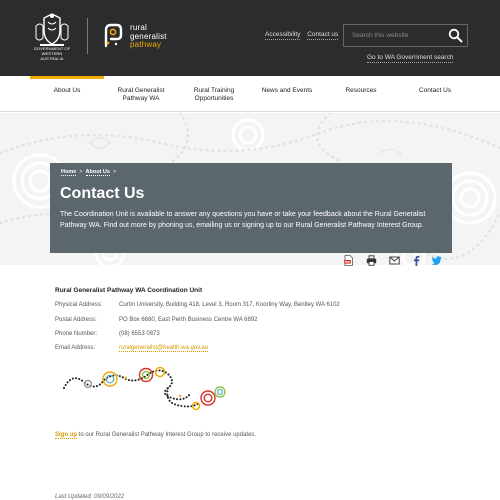 The height and width of the screenshot is (500, 500). Describe the element at coordinates (283, 35) in the screenshot. I see `accessibility-link: Accessibility` at that location.